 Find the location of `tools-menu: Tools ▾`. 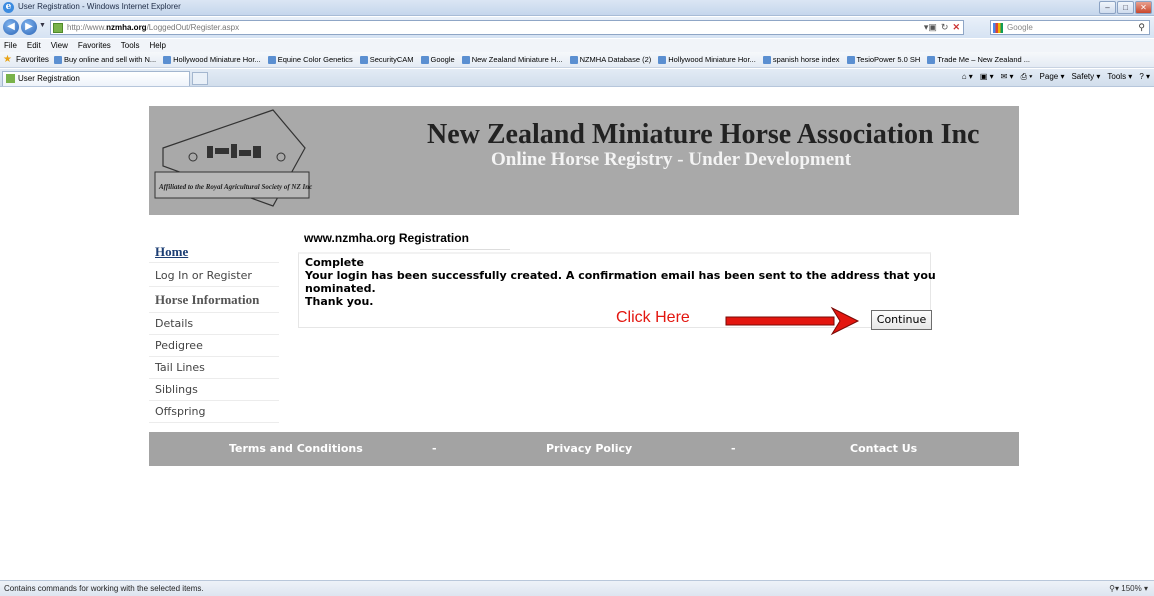

tools-menu: Tools ▾ is located at coordinates (1119, 77).